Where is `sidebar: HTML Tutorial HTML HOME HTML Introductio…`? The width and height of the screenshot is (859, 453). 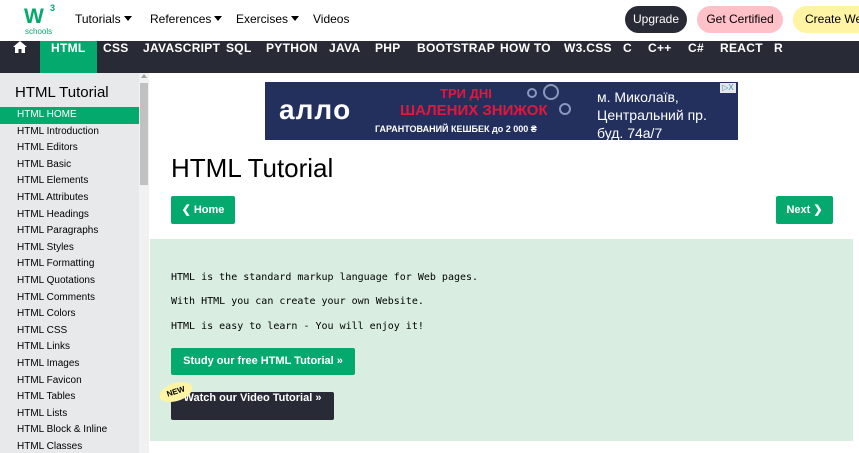 sidebar: HTML Tutorial HTML HOME HTML Introductio… is located at coordinates (74, 263).